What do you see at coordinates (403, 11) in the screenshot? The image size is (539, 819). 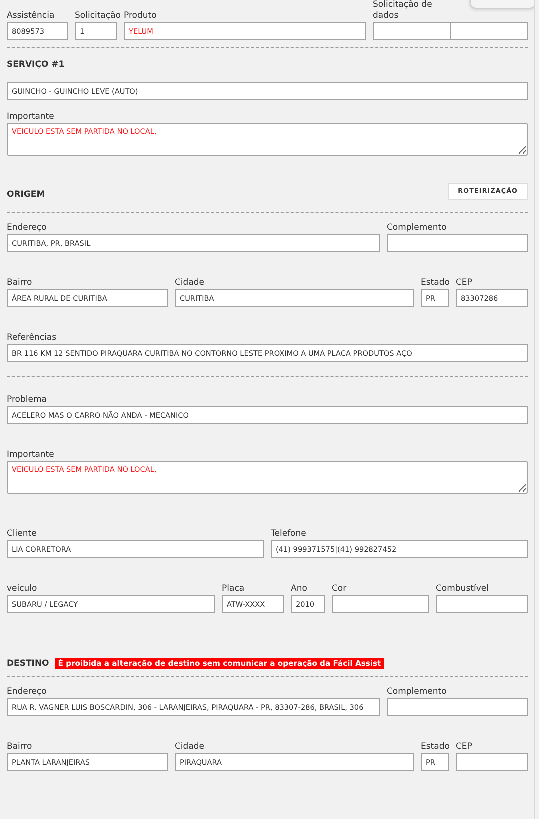 I see `field-label: Solicitação de dados` at bounding box center [403, 11].